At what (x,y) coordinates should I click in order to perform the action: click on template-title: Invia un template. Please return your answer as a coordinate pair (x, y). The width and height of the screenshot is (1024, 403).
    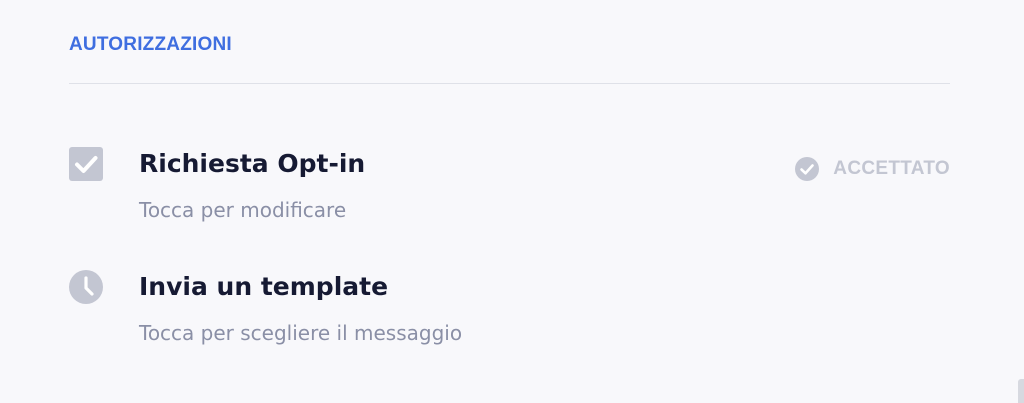
    Looking at the image, I should click on (264, 286).